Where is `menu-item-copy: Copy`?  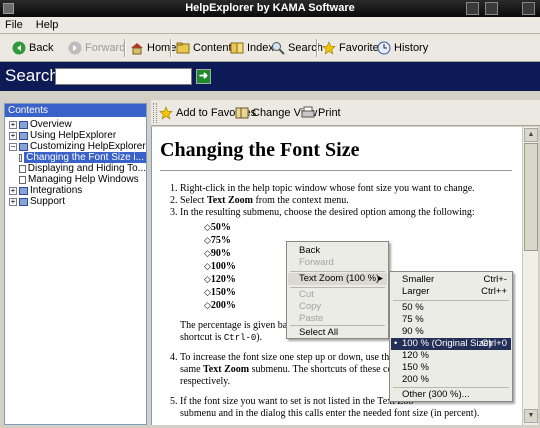
menu-item-copy: Copy is located at coordinates (337, 307).